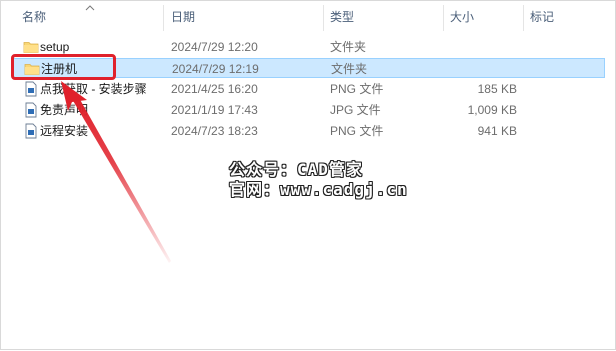 This screenshot has width=616, height=351. I want to click on file-name: 点我获取 - 安装步骤, so click(93, 89).